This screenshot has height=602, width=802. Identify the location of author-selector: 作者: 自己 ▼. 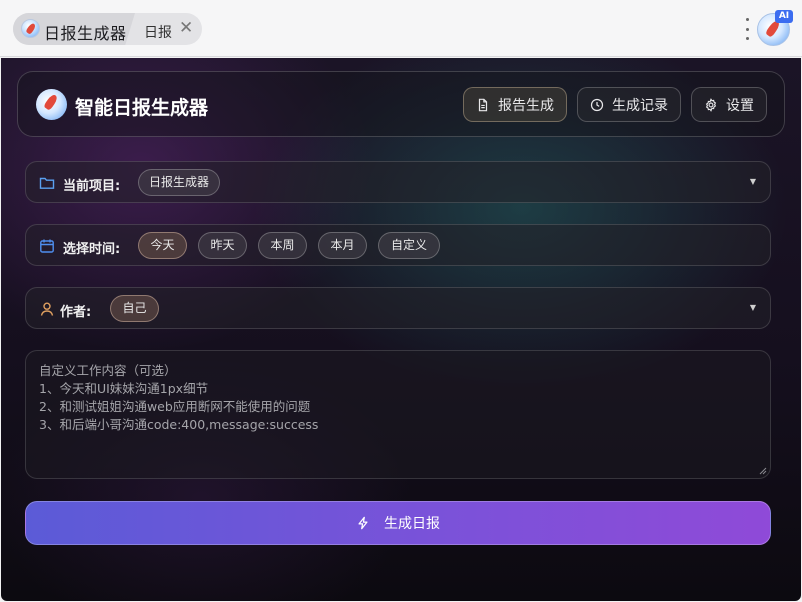
(398, 308).